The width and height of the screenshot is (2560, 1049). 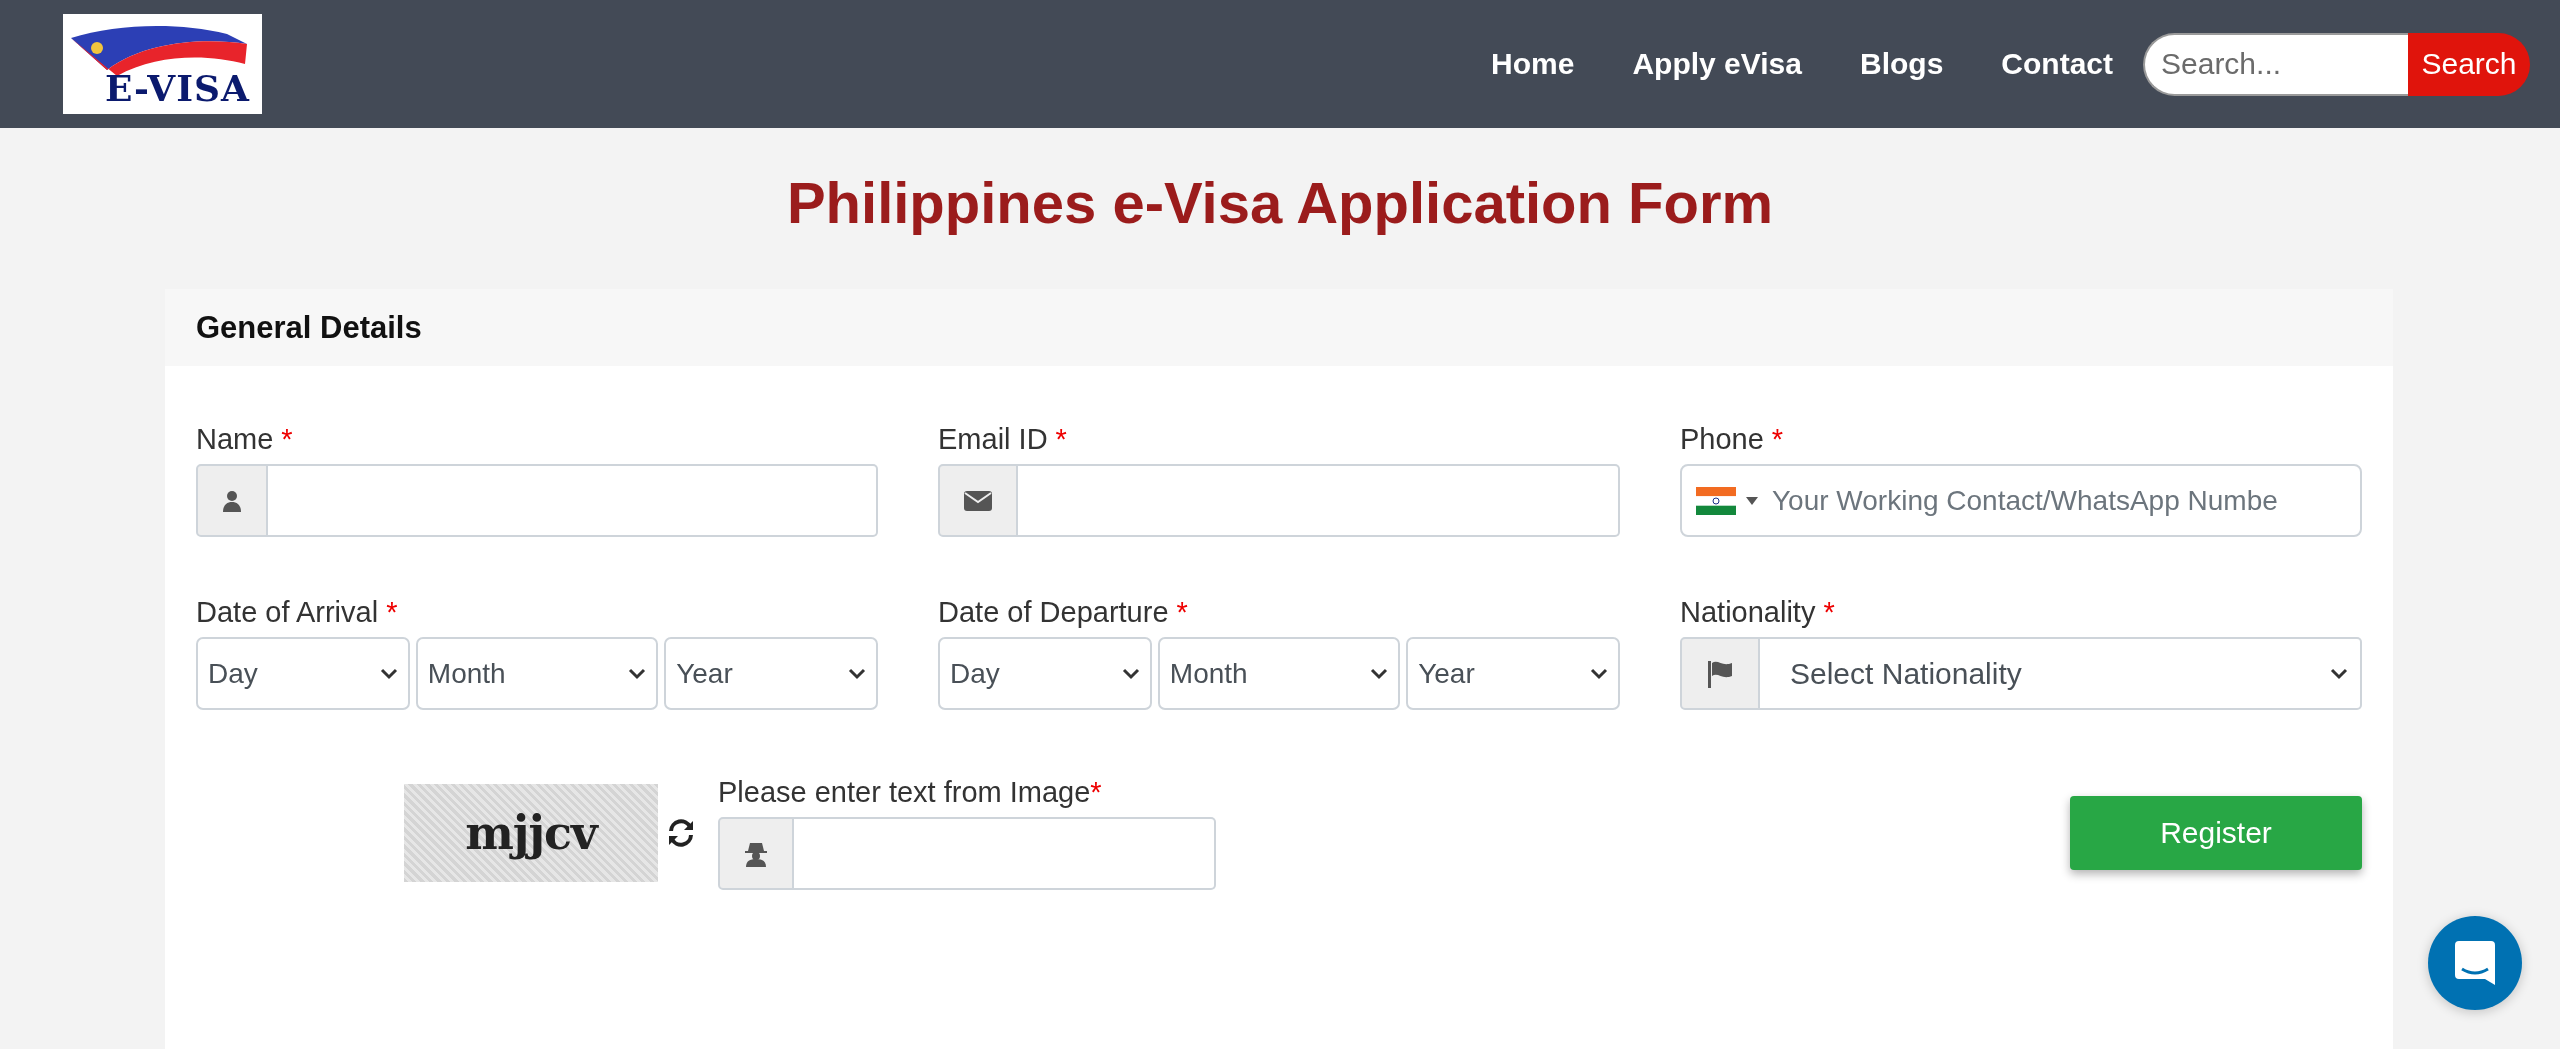 What do you see at coordinates (287, 612) in the screenshot?
I see `field-label: Date of Arrival` at bounding box center [287, 612].